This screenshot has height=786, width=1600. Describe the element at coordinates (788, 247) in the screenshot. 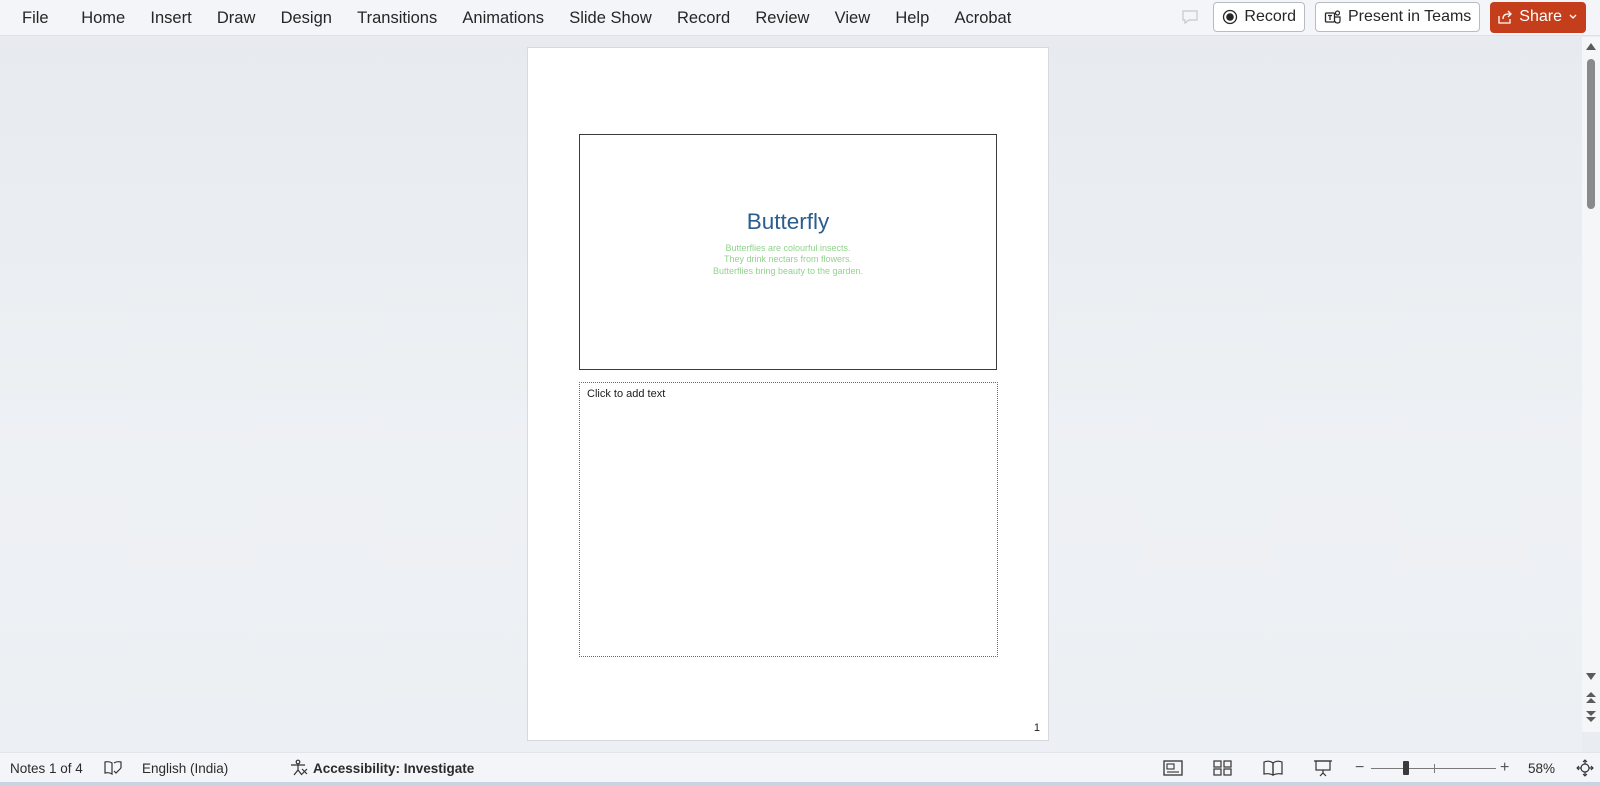

I see `slide-body-line: Butterflies are colourful insects.` at that location.